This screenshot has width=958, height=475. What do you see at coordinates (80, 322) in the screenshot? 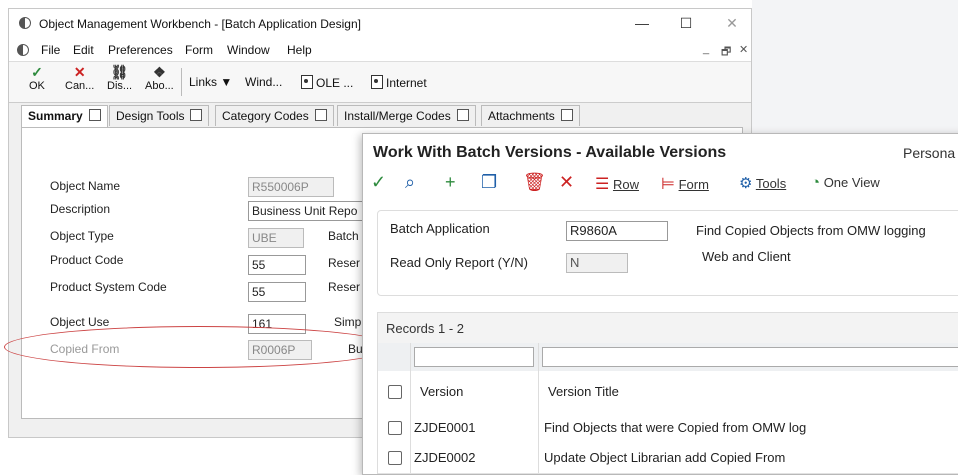
I see `object-use-label: Object Use` at bounding box center [80, 322].